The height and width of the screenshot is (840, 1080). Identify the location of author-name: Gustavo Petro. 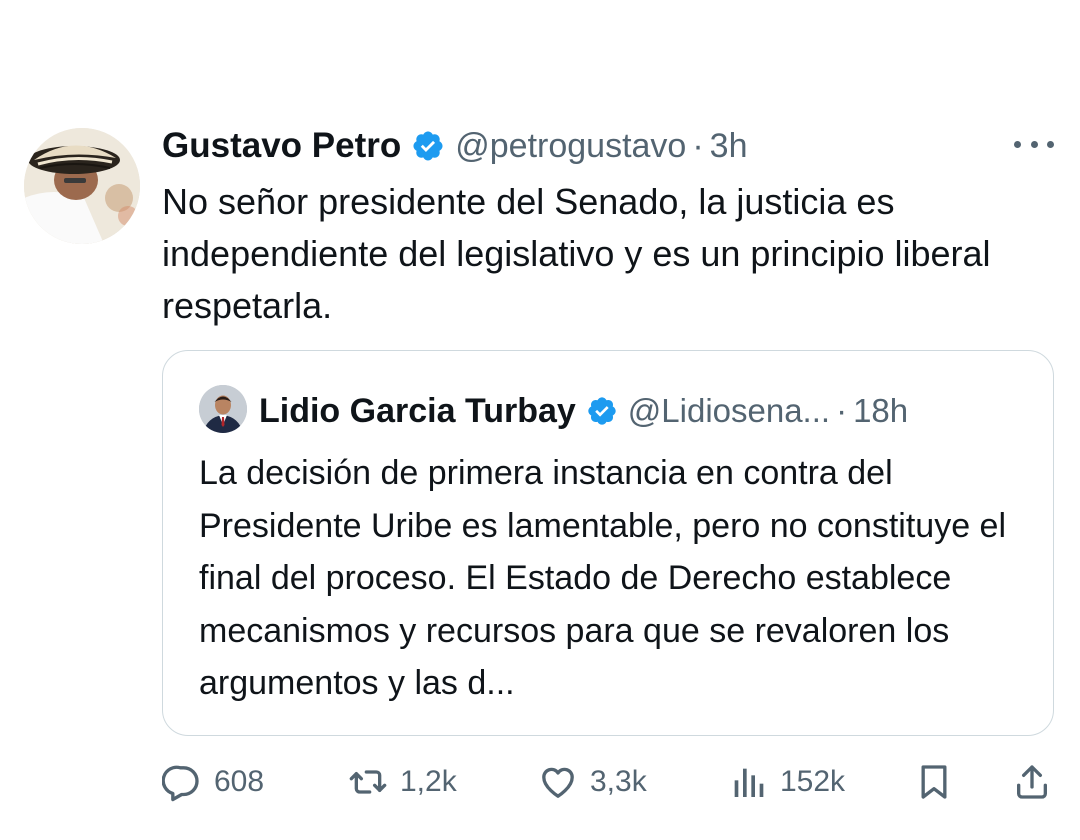
(281, 146).